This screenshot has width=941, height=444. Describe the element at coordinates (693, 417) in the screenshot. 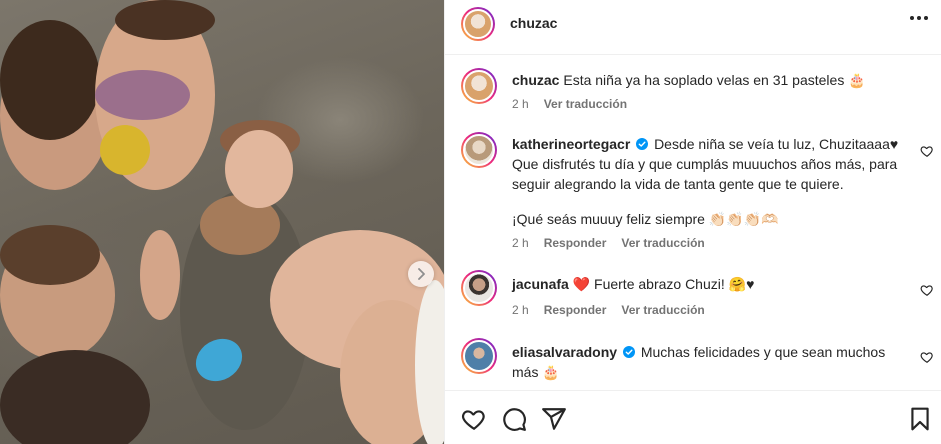

I see `post-action-bar` at that location.